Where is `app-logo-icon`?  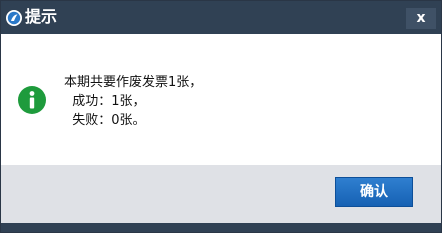 app-logo-icon is located at coordinates (14, 18).